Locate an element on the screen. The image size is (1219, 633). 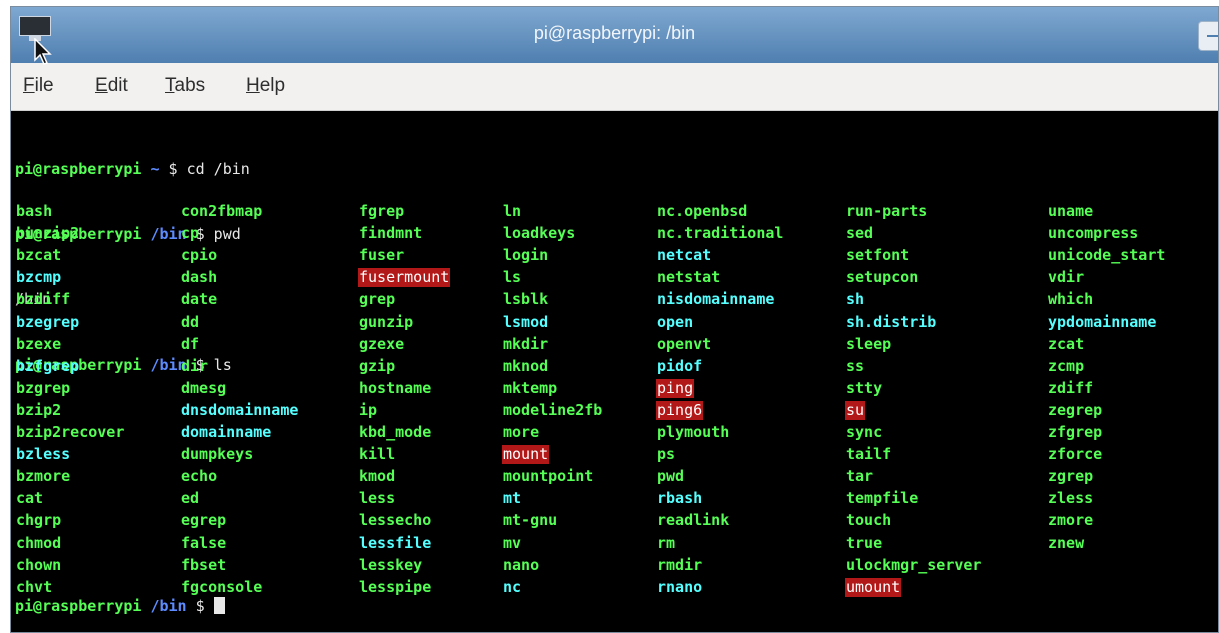
ls-entry: plymouth is located at coordinates (693, 432).